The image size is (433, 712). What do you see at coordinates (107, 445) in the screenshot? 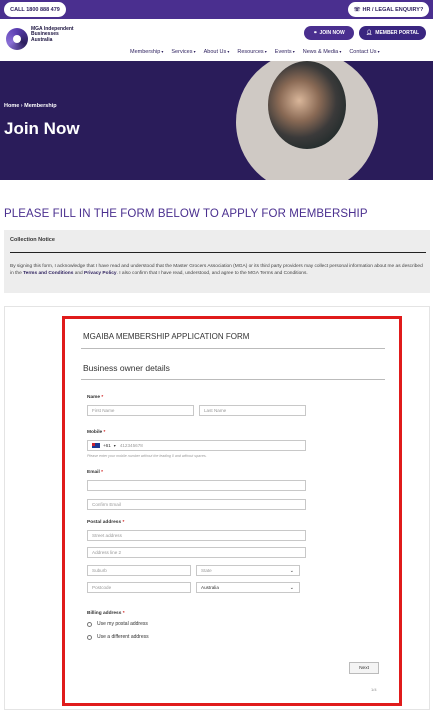
I see `country-code: +61` at bounding box center [107, 445].